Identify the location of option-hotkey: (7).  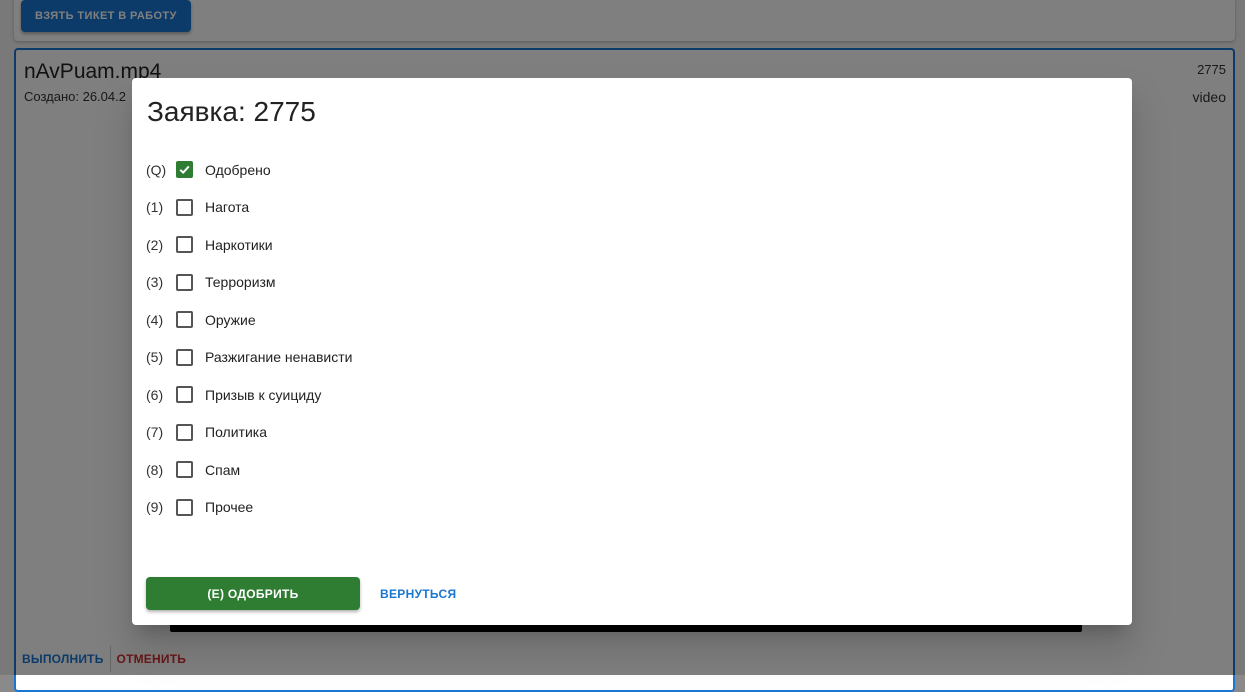
(155, 432).